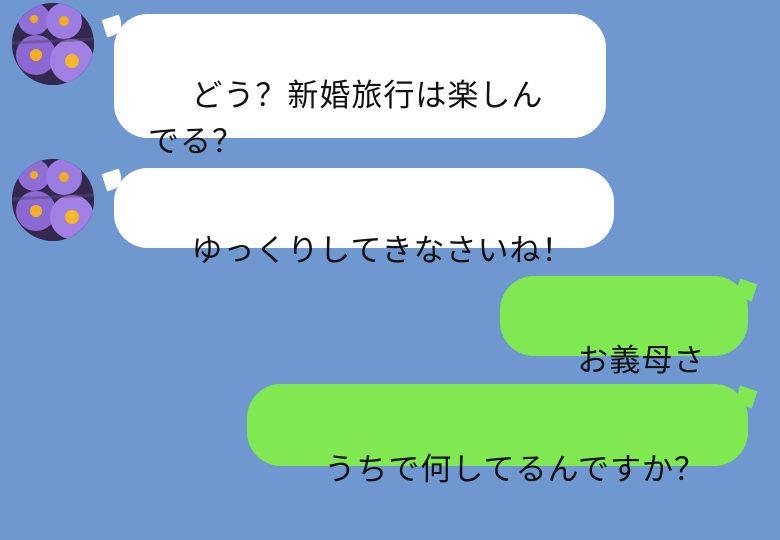  I want to click on message-text: ゆっくりしてきなさいね！, so click(382, 250).